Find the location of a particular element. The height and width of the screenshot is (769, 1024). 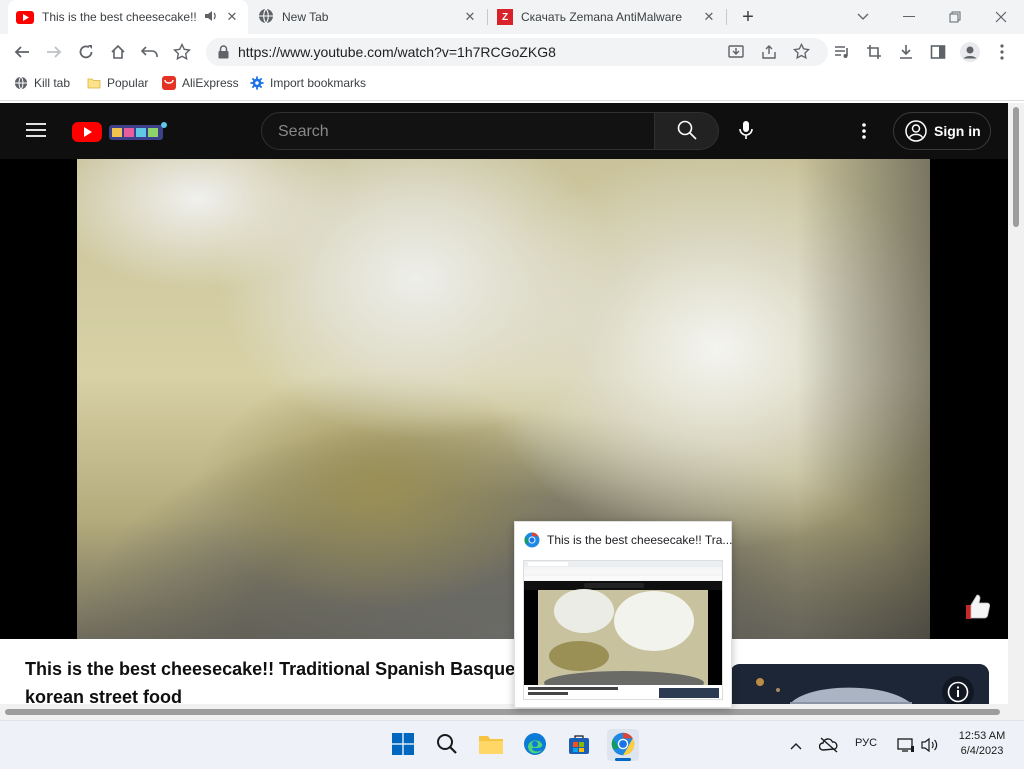

clock-time: 12:53 AM is located at coordinates (982, 736).